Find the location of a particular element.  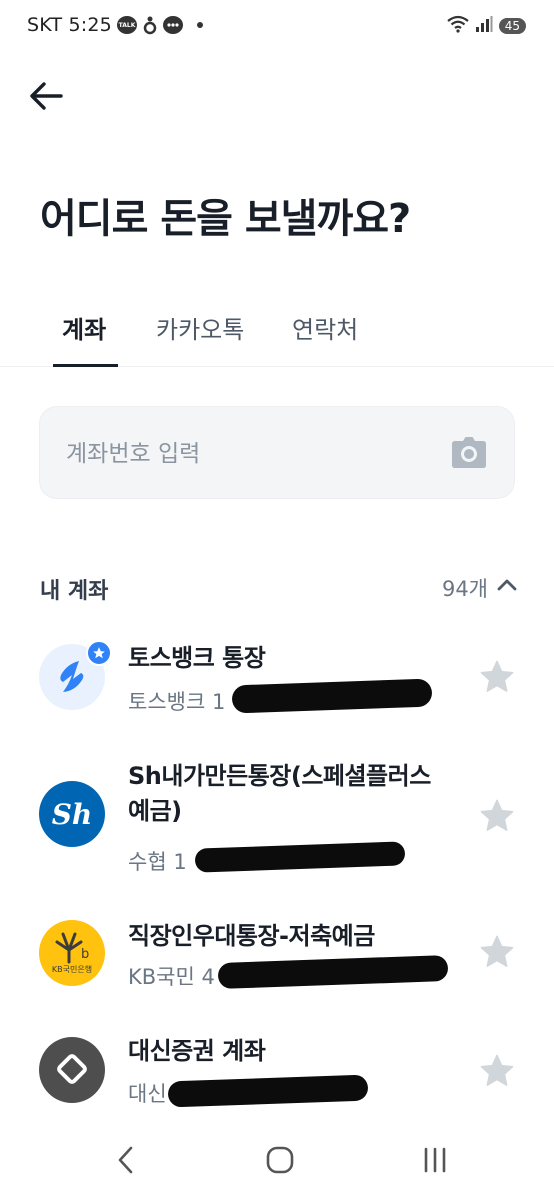

tab-account: 계좌 is located at coordinates (84, 327).